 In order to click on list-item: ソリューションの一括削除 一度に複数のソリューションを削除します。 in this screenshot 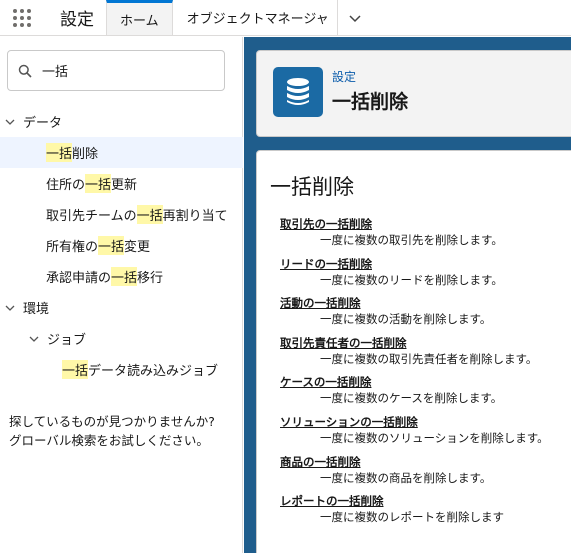, I will do `click(425, 434)`.